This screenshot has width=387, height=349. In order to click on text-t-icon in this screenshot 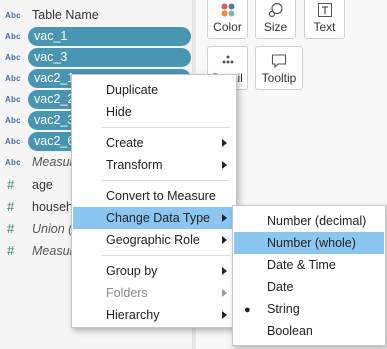, I will do `click(324, 10)`.